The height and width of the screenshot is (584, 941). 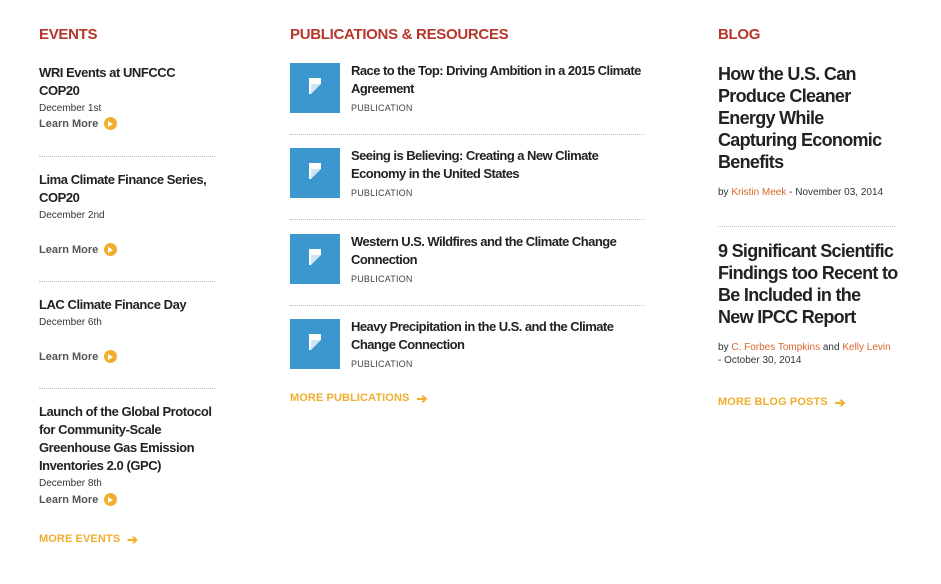 I want to click on more-publications-link: MORE PUBLICATIONS ➔, so click(x=359, y=398).